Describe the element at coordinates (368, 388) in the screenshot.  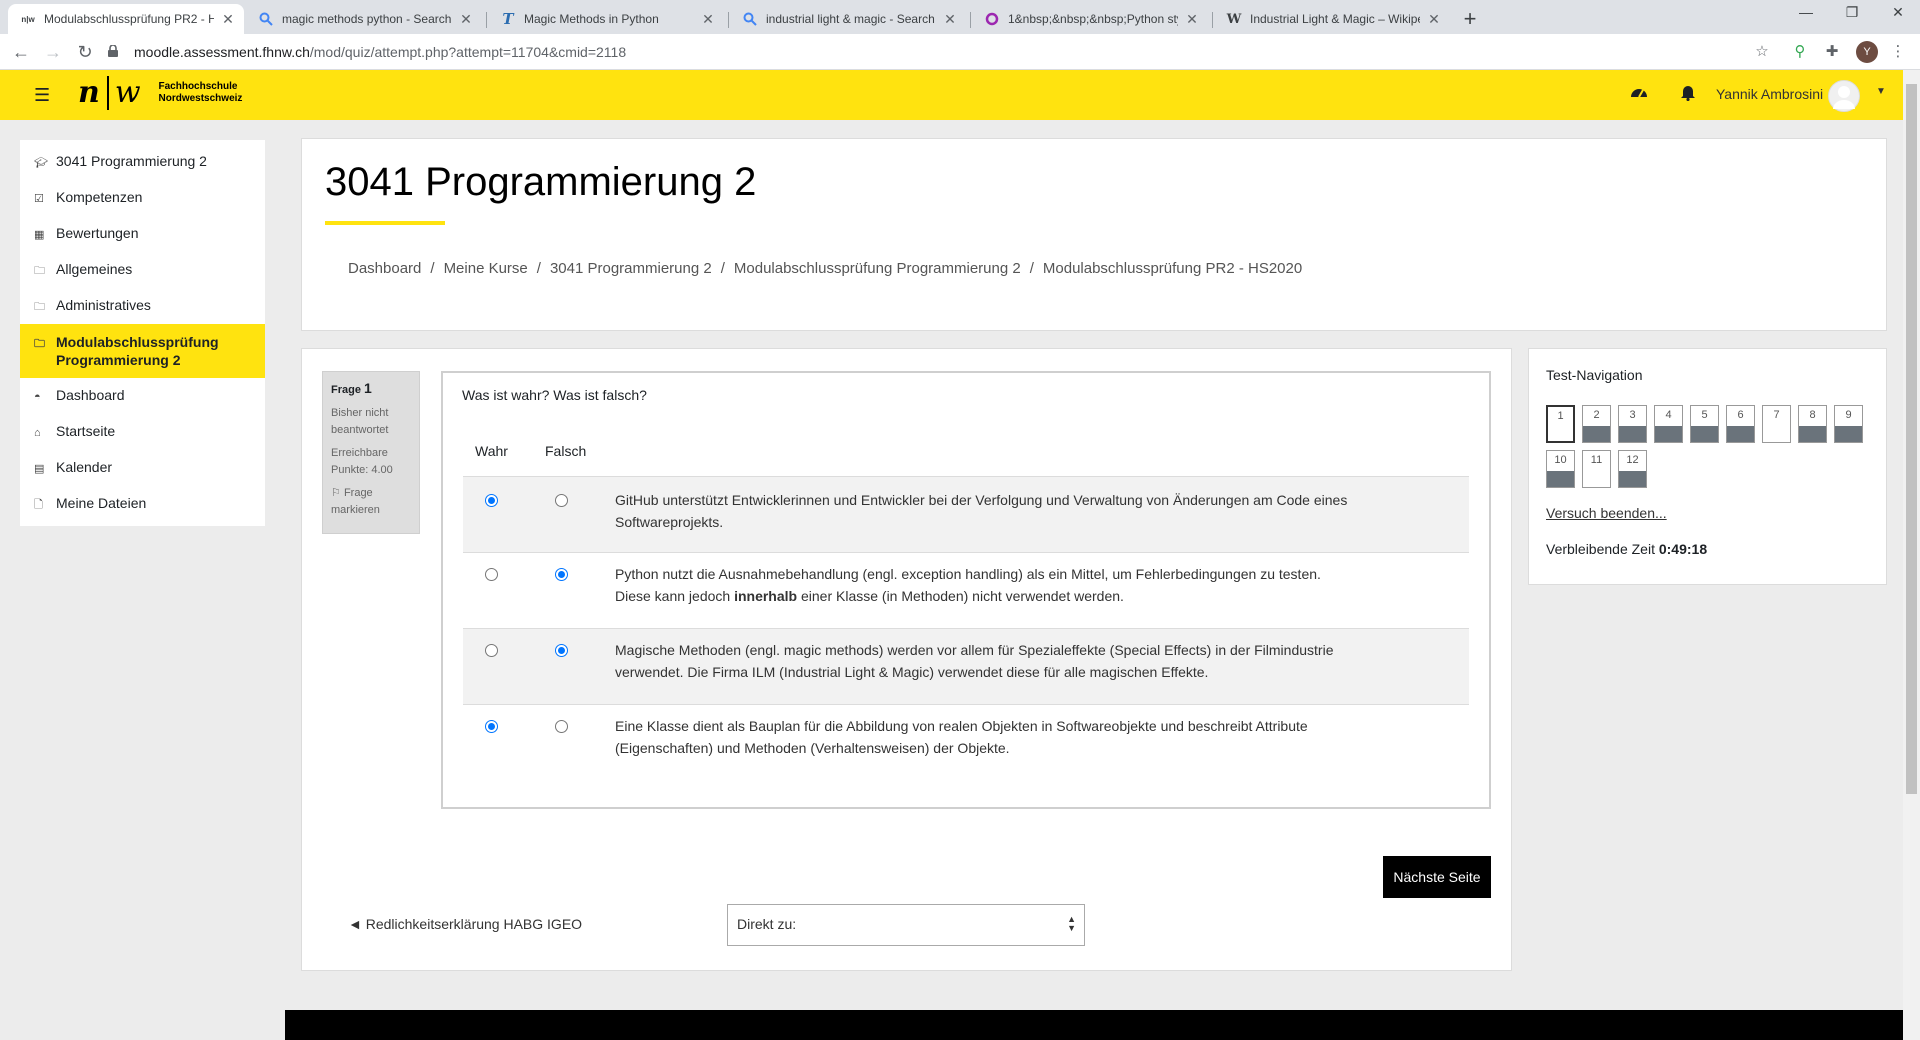
I see `question-number-value: 1` at that location.